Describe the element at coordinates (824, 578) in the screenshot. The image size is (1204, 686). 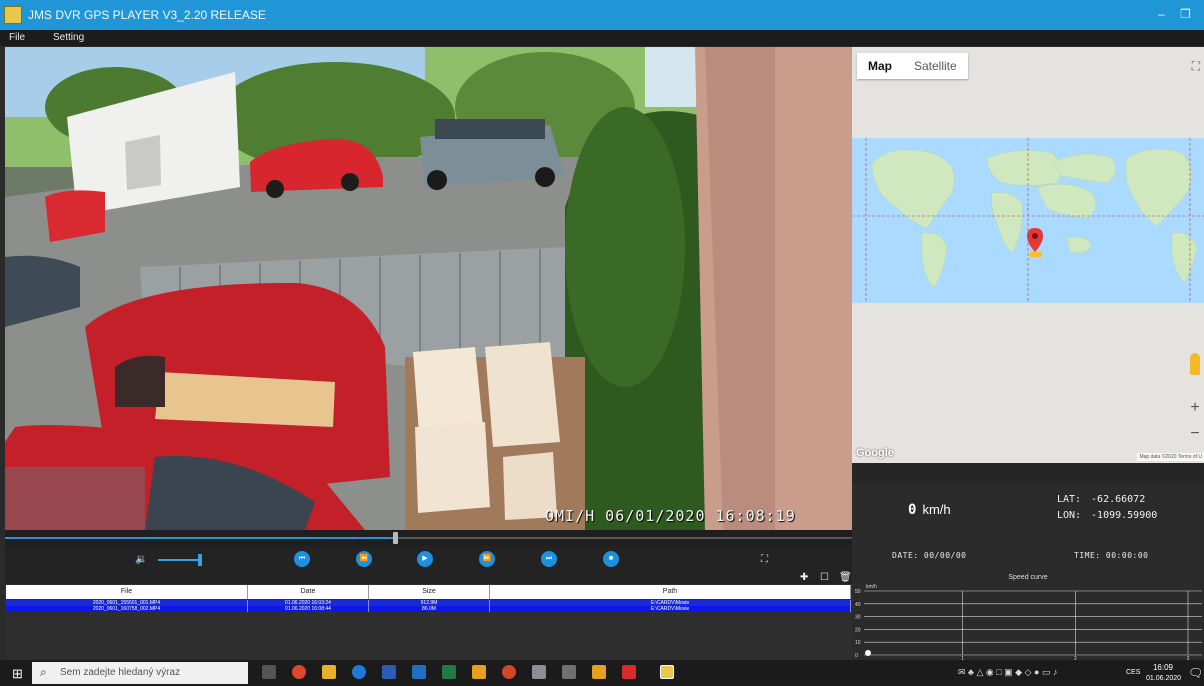
I see `copy-file-icon: ☐` at that location.